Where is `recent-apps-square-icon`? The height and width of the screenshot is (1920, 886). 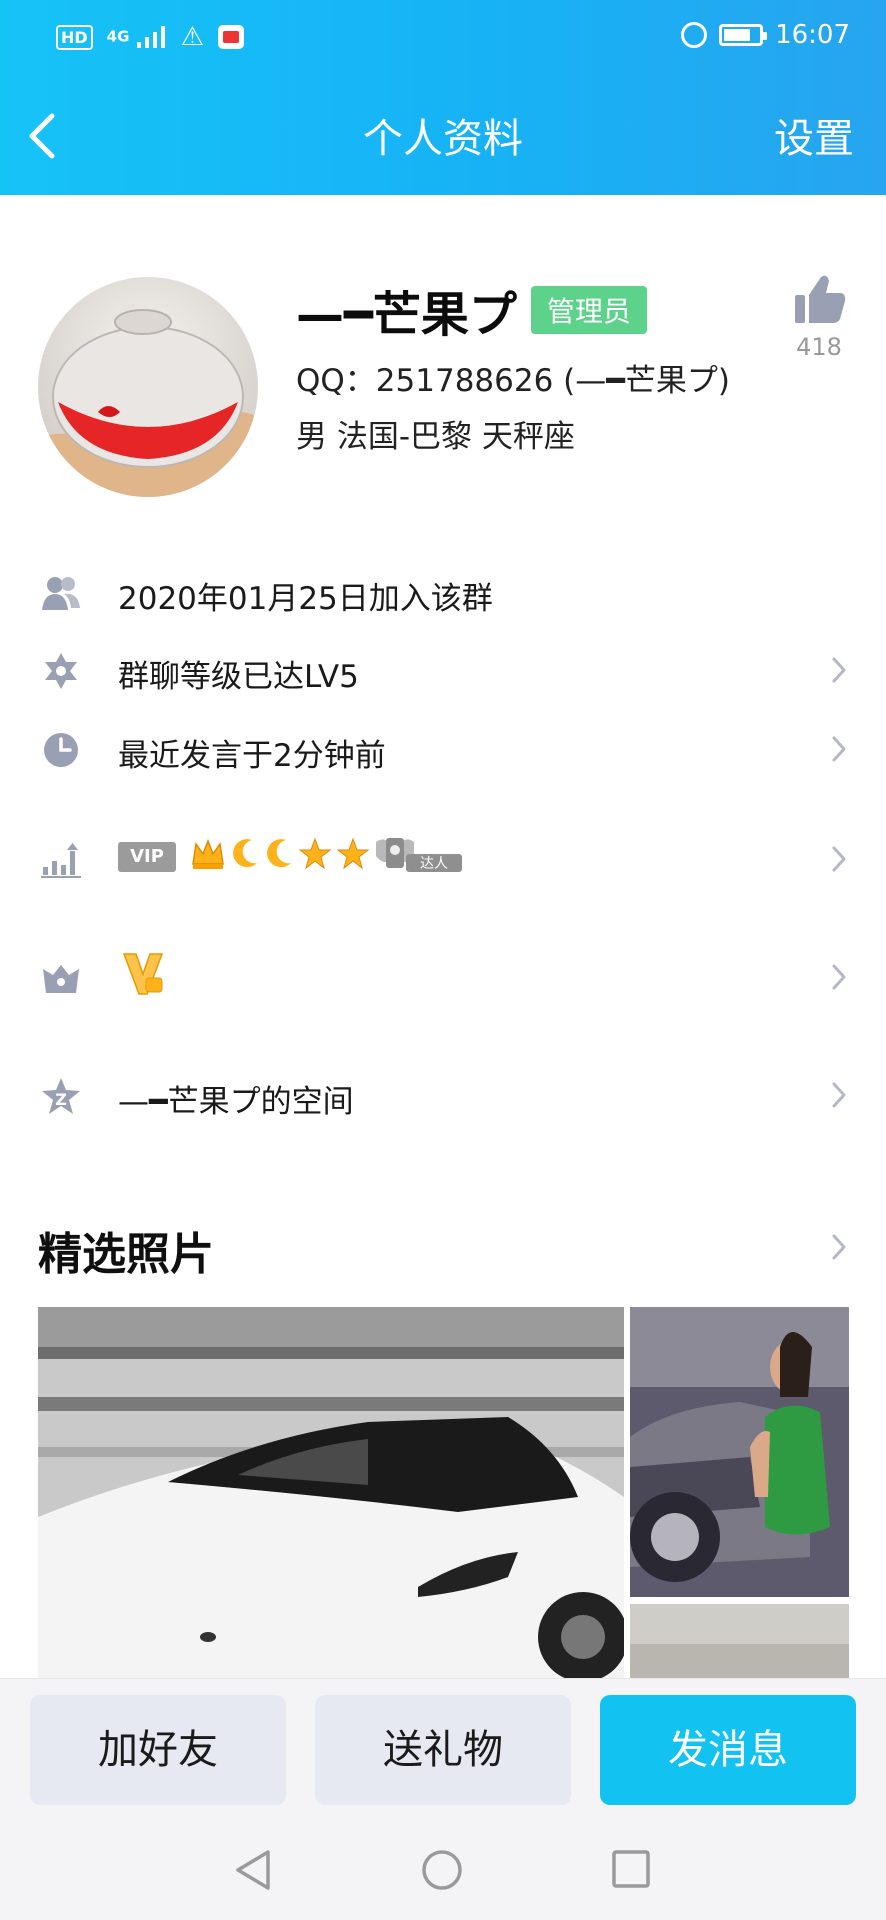 recent-apps-square-icon is located at coordinates (631, 1869).